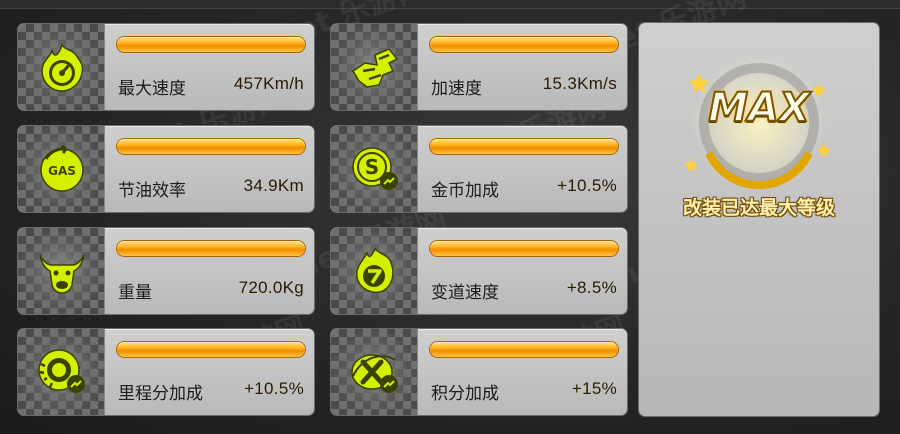 Image resolution: width=900 pixels, height=434 pixels. Describe the element at coordinates (62, 274) in the screenshot. I see `bull-icon` at that location.